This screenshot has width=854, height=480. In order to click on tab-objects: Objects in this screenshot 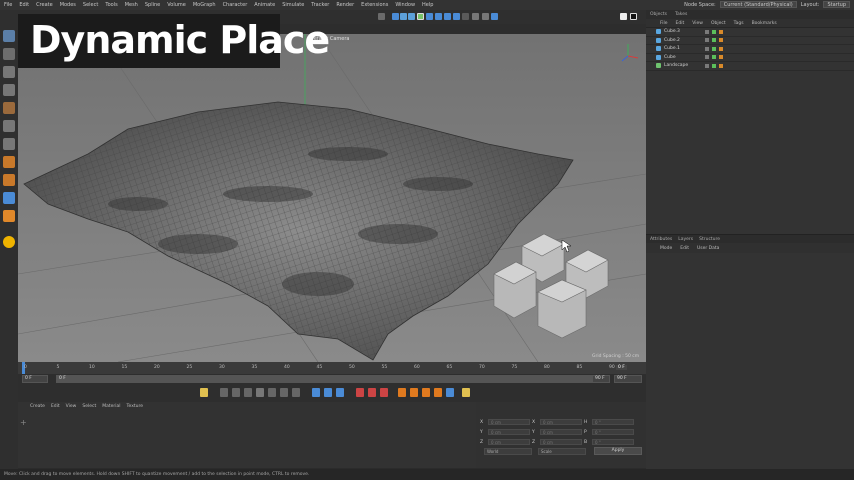, I will do `click(658, 14)`.